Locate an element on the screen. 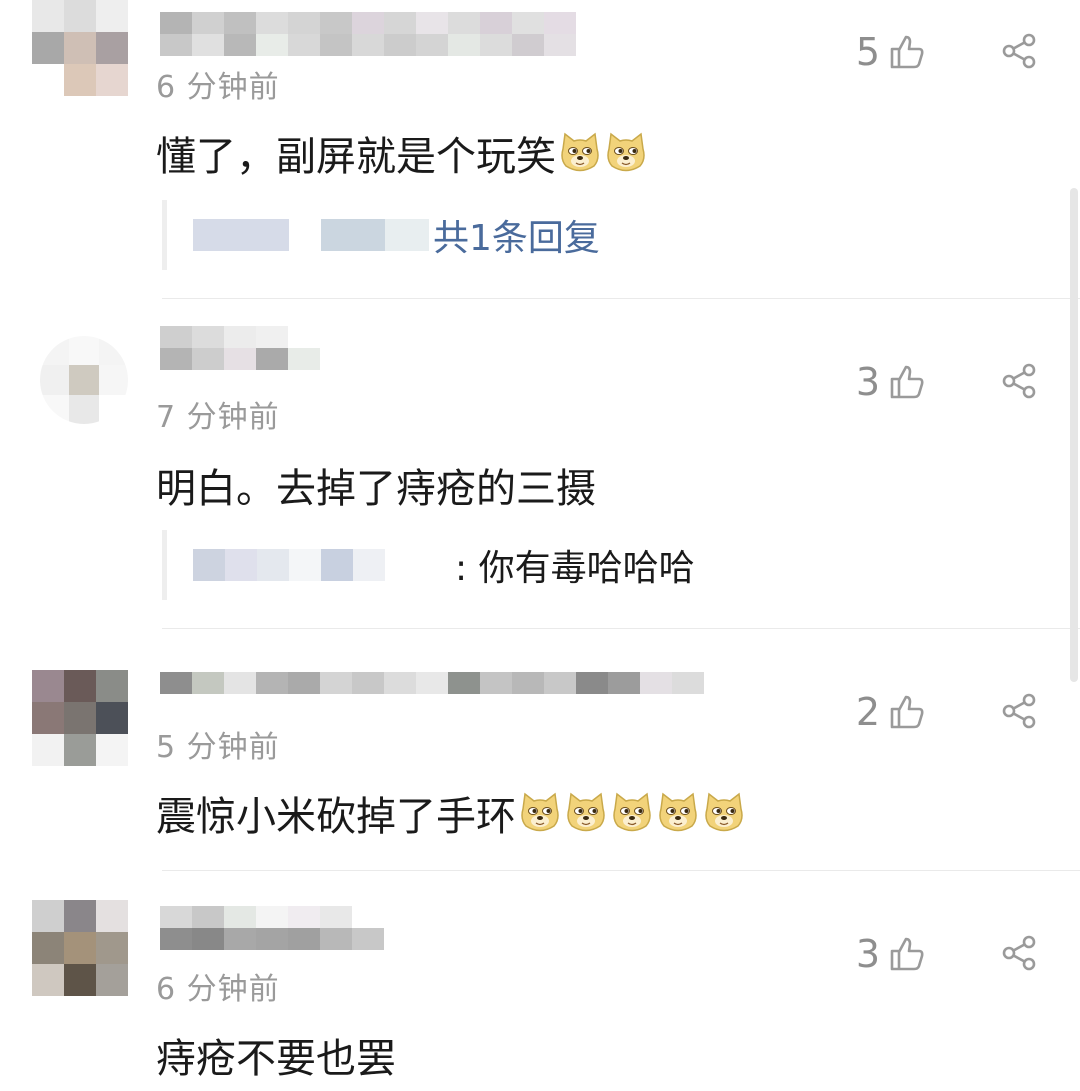 The height and width of the screenshot is (1091, 1080). reply-text: : 你有毒哈哈哈 is located at coordinates (575, 568).